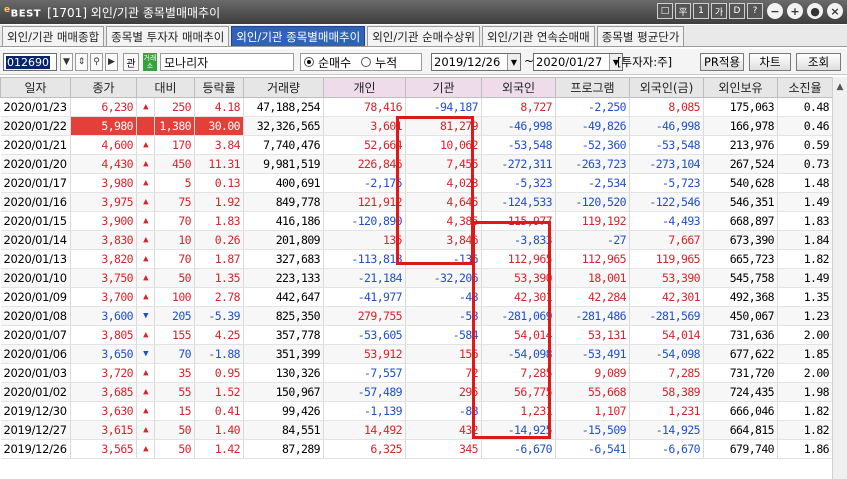 The width and height of the screenshot is (847, 479). What do you see at coordinates (740, 87) in the screenshot?
I see `header-foreign-holding: 외인보유` at bounding box center [740, 87].